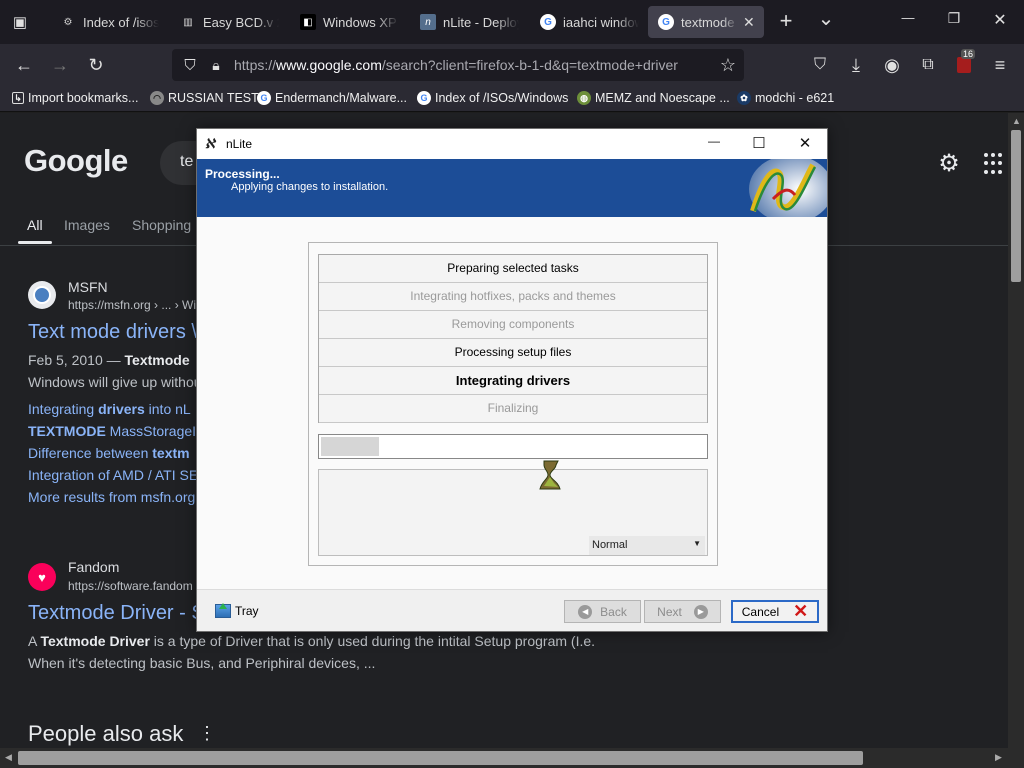 The image size is (1024, 768). Describe the element at coordinates (513, 446) in the screenshot. I see `progress-bar` at that location.